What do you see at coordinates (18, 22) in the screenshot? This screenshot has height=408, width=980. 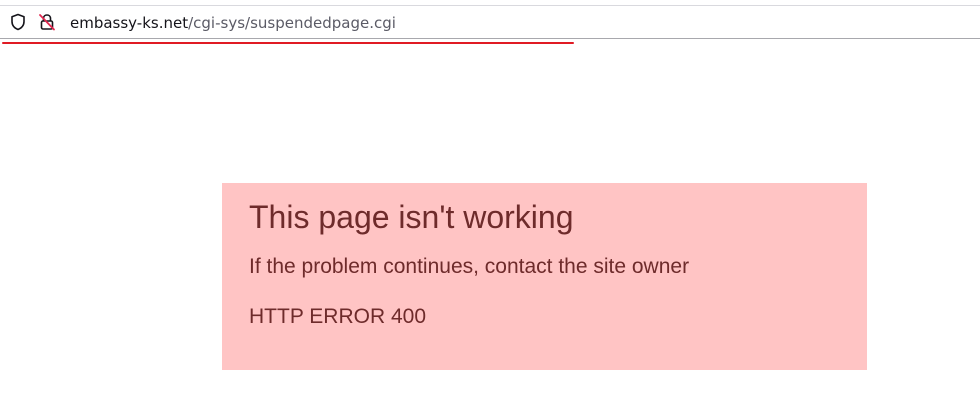 I see `shield-icon` at bounding box center [18, 22].